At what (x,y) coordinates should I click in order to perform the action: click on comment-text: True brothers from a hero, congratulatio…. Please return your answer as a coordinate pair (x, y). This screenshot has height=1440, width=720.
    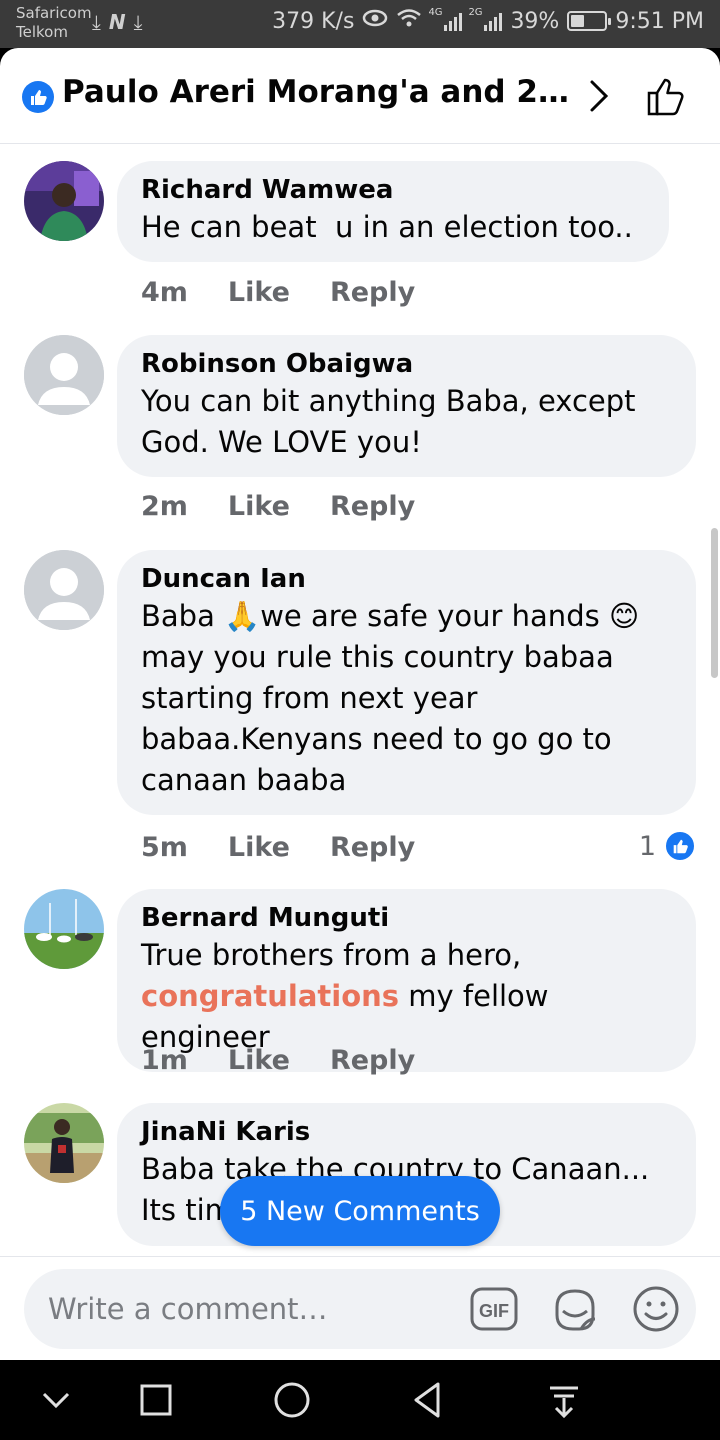
    Looking at the image, I should click on (406, 996).